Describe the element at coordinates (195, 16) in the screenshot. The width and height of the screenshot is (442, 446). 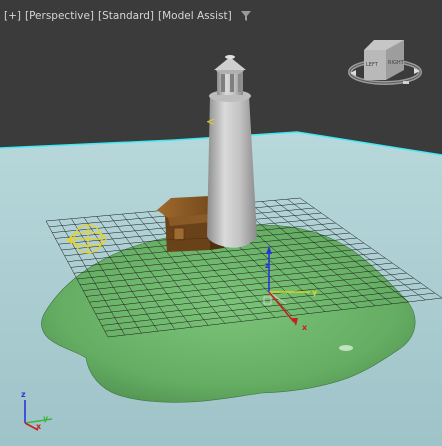
I see `viewport-display-menu: [Model Assist]` at that location.